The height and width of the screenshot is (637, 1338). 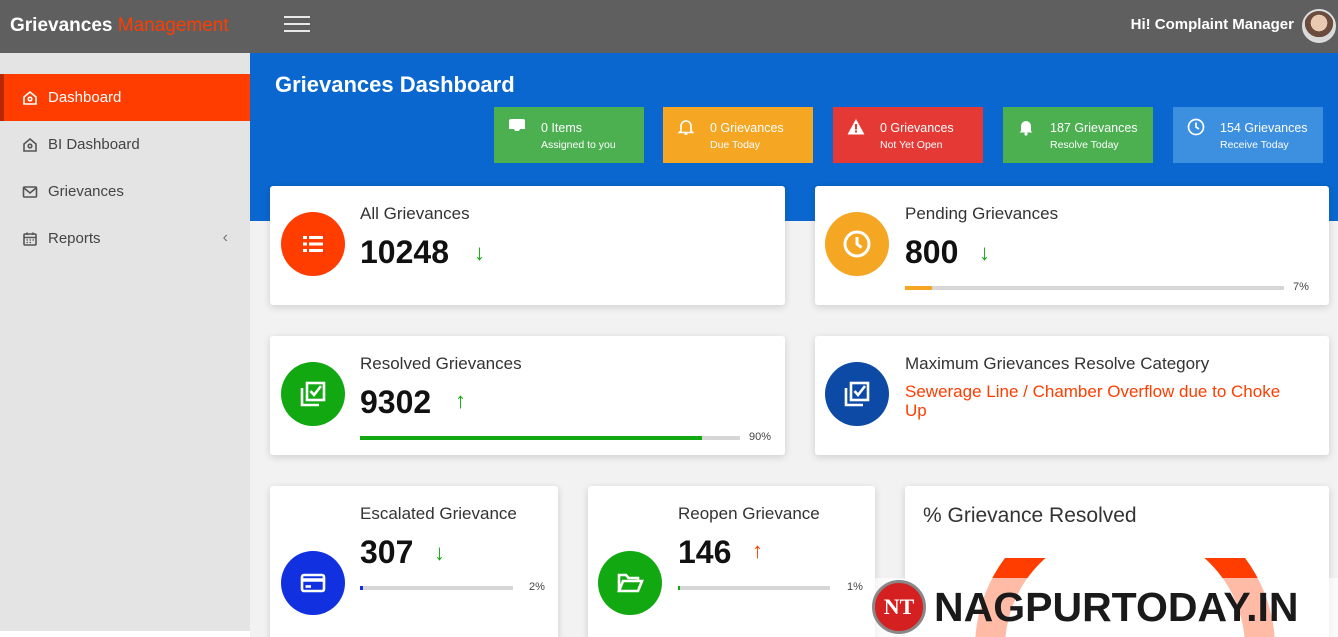 I want to click on list-icon, so click(x=313, y=244).